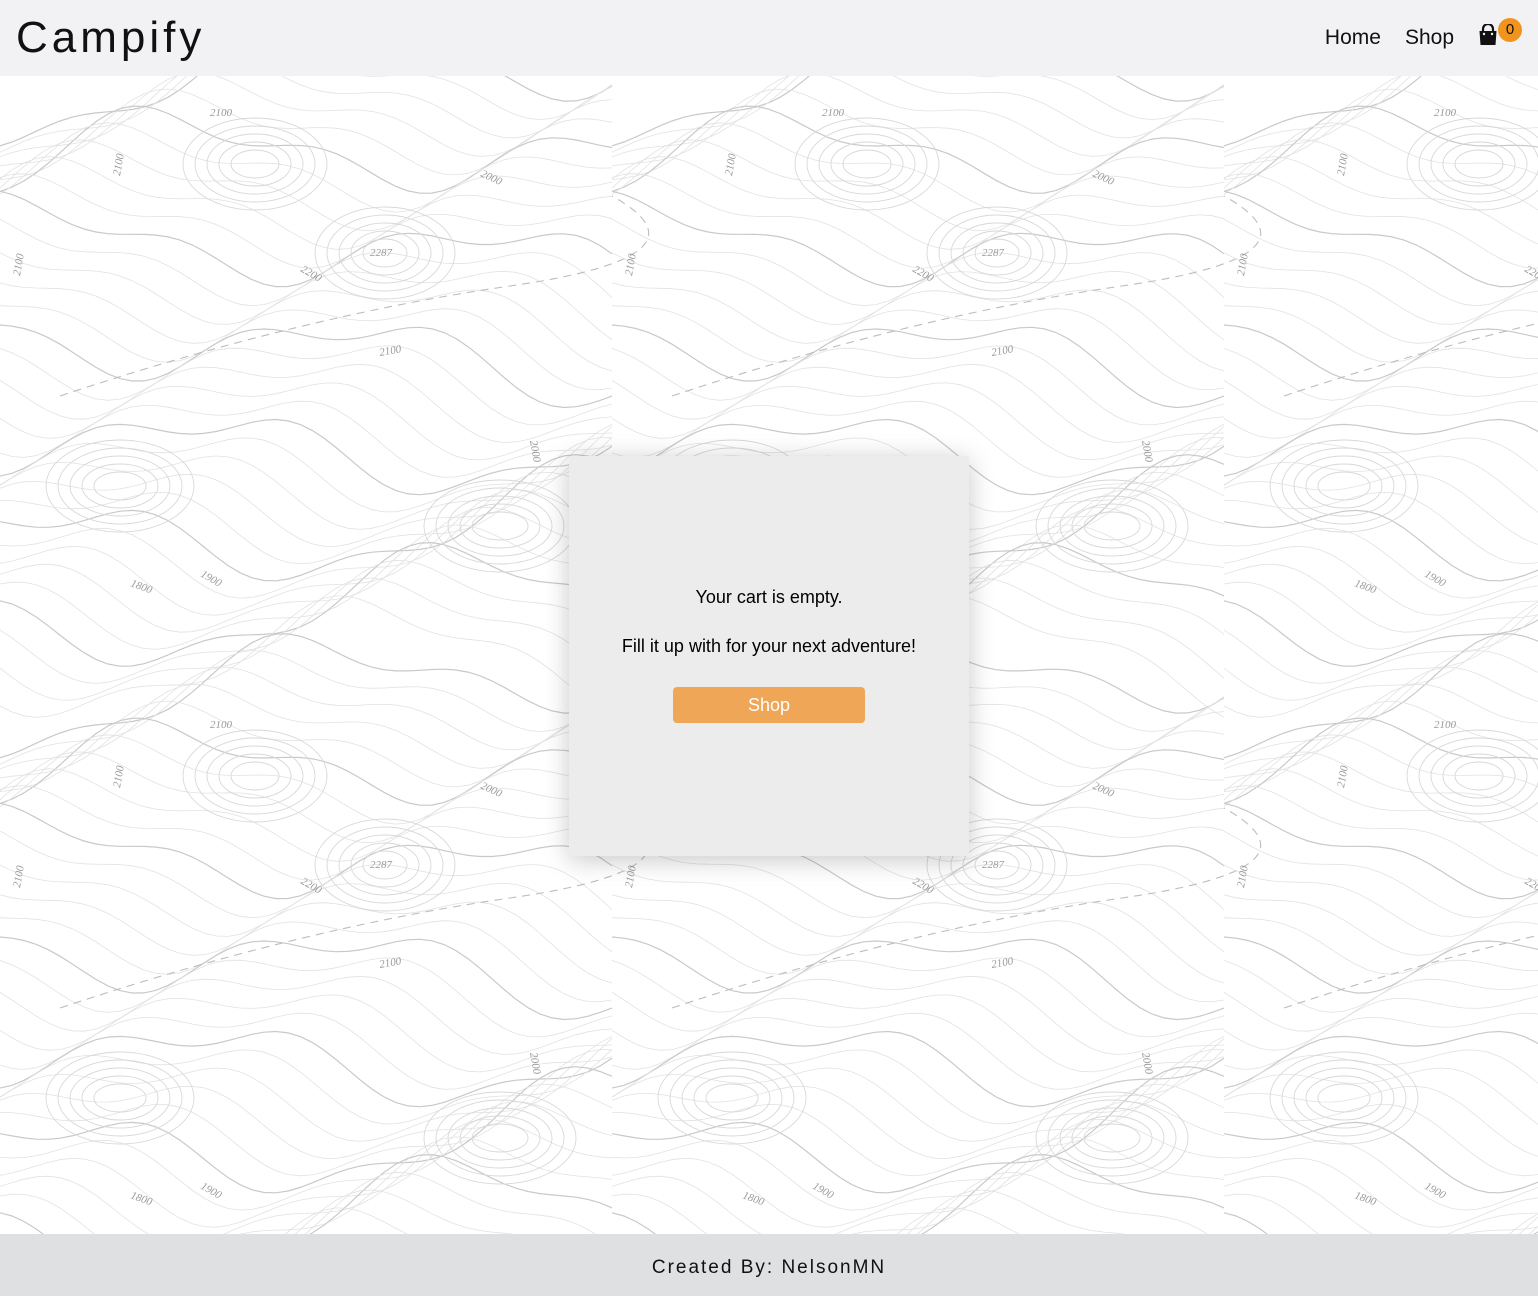 The width and height of the screenshot is (1538, 1296). What do you see at coordinates (1353, 38) in the screenshot?
I see `nav-home-link: Home` at bounding box center [1353, 38].